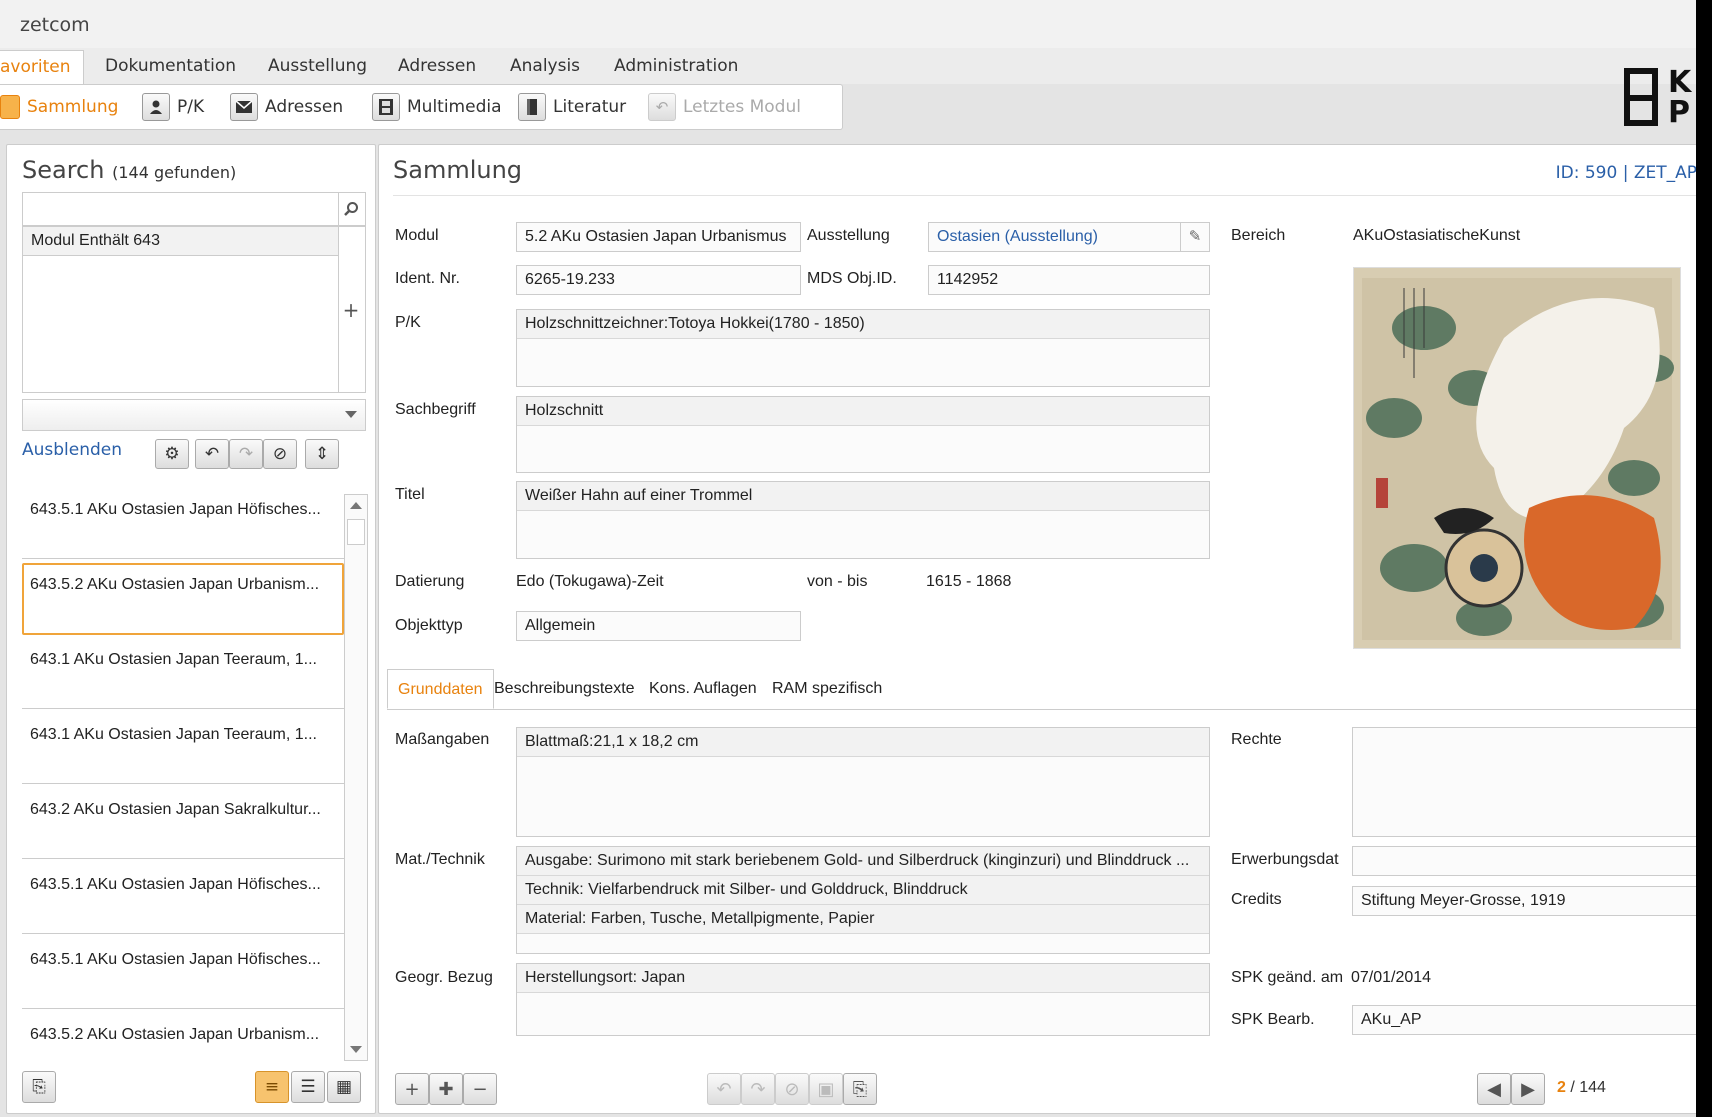 Image resolution: width=1712 pixels, height=1117 pixels. What do you see at coordinates (863, 999) in the screenshot?
I see `geogr-field: Herstellungsort: Japan` at bounding box center [863, 999].